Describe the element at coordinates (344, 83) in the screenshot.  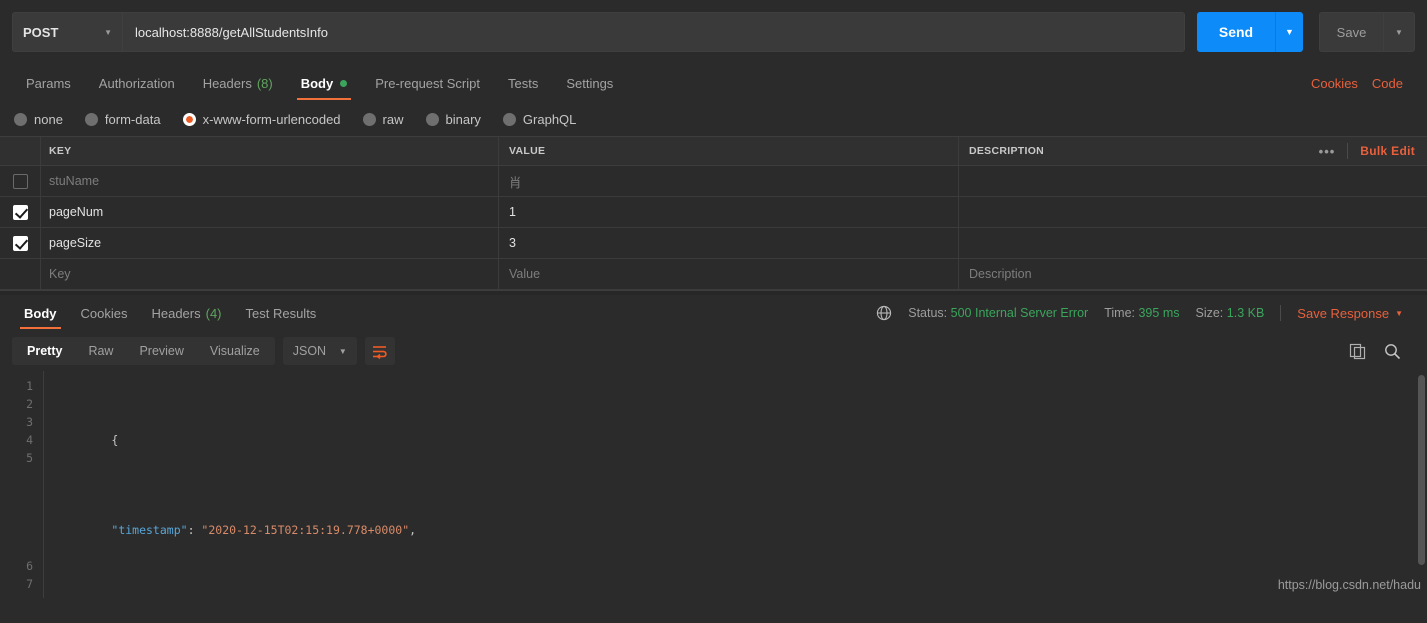
I see `body-active-dot-icon` at that location.